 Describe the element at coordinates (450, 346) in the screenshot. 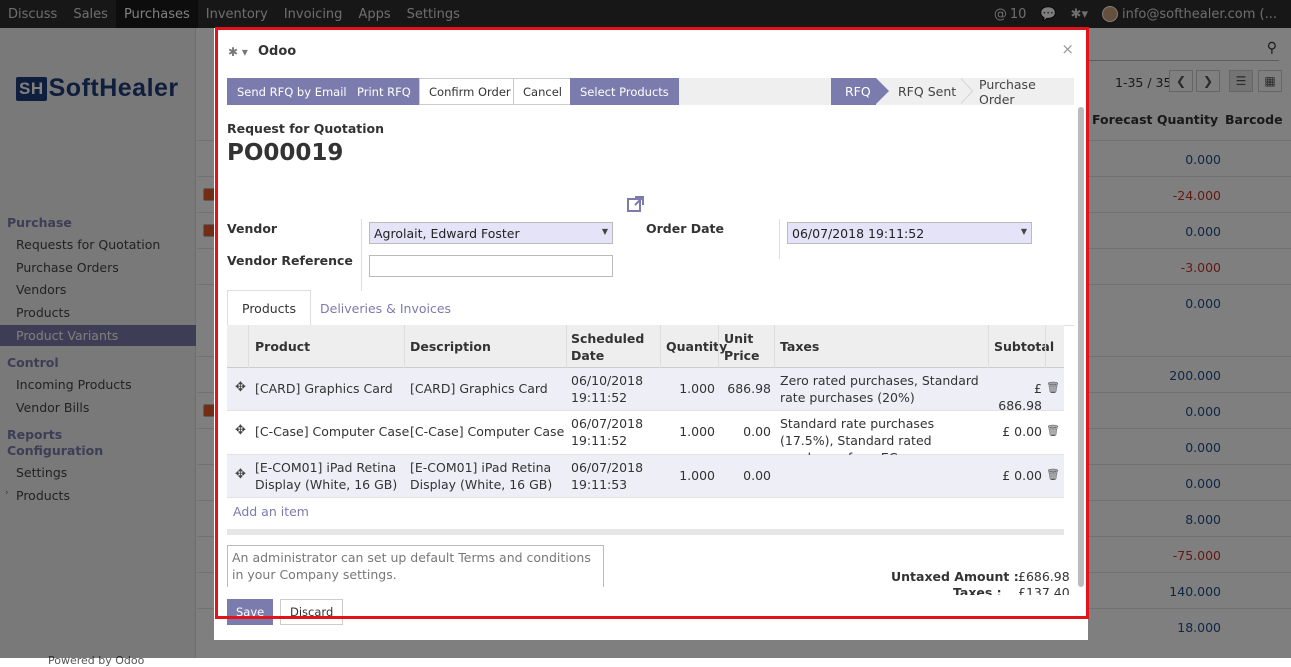

I see `column-description: Description` at that location.